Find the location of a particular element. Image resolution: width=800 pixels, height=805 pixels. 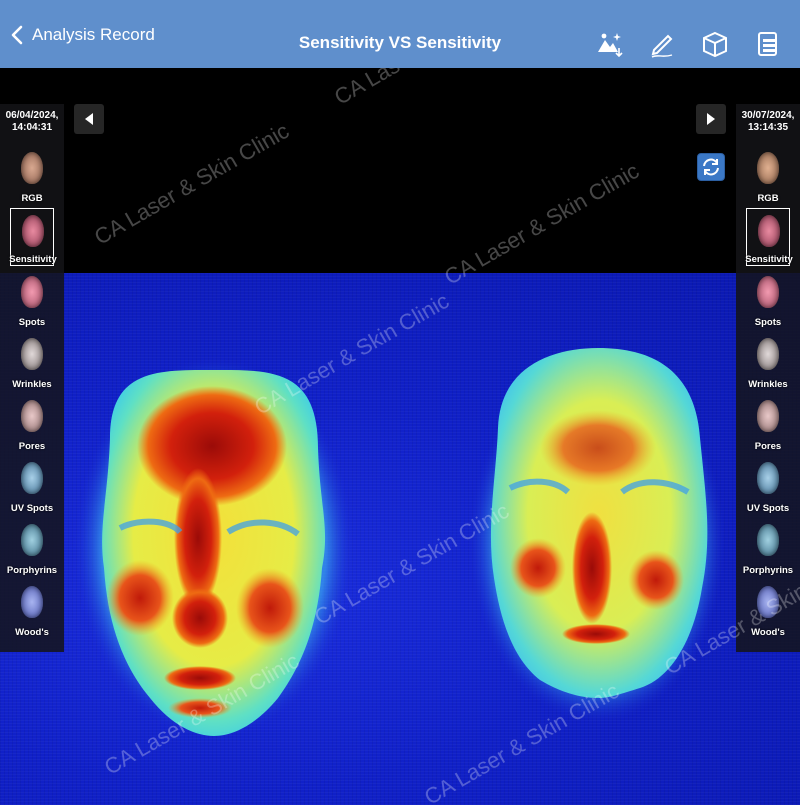

right-thumb-woods: Wood's is located at coordinates (768, 609).